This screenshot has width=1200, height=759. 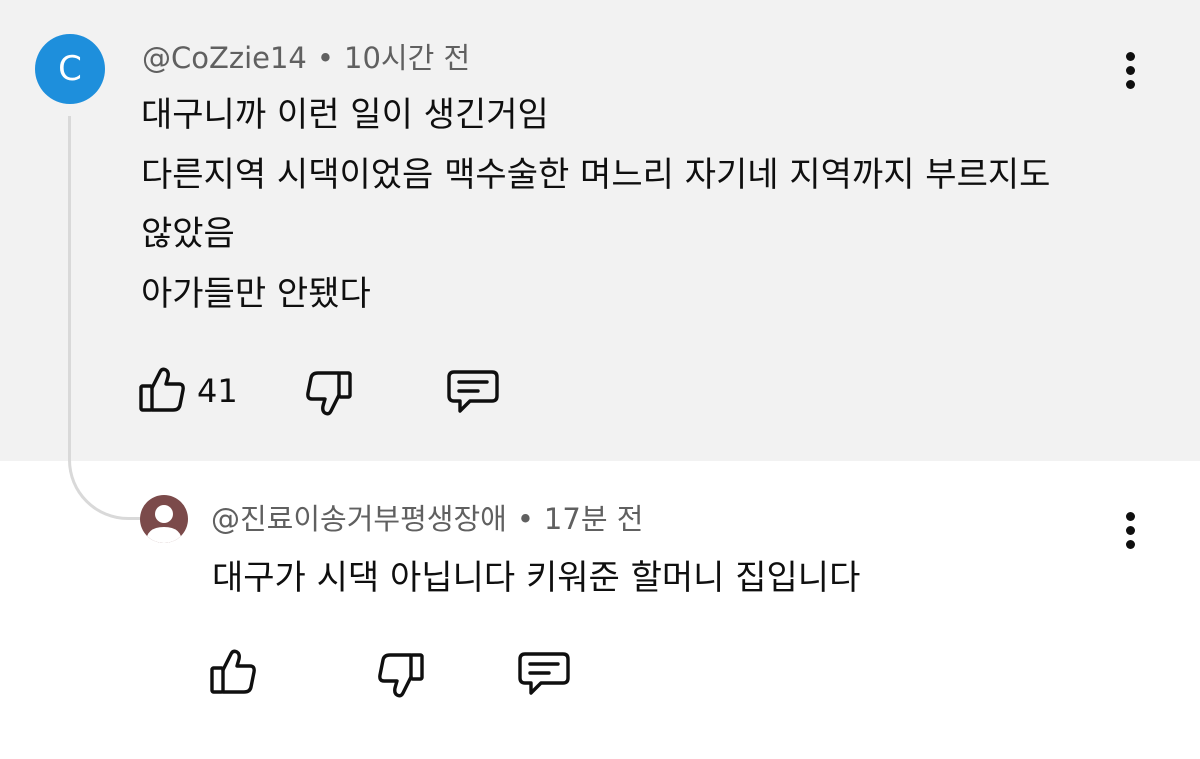 I want to click on like-button, so click(x=163, y=392).